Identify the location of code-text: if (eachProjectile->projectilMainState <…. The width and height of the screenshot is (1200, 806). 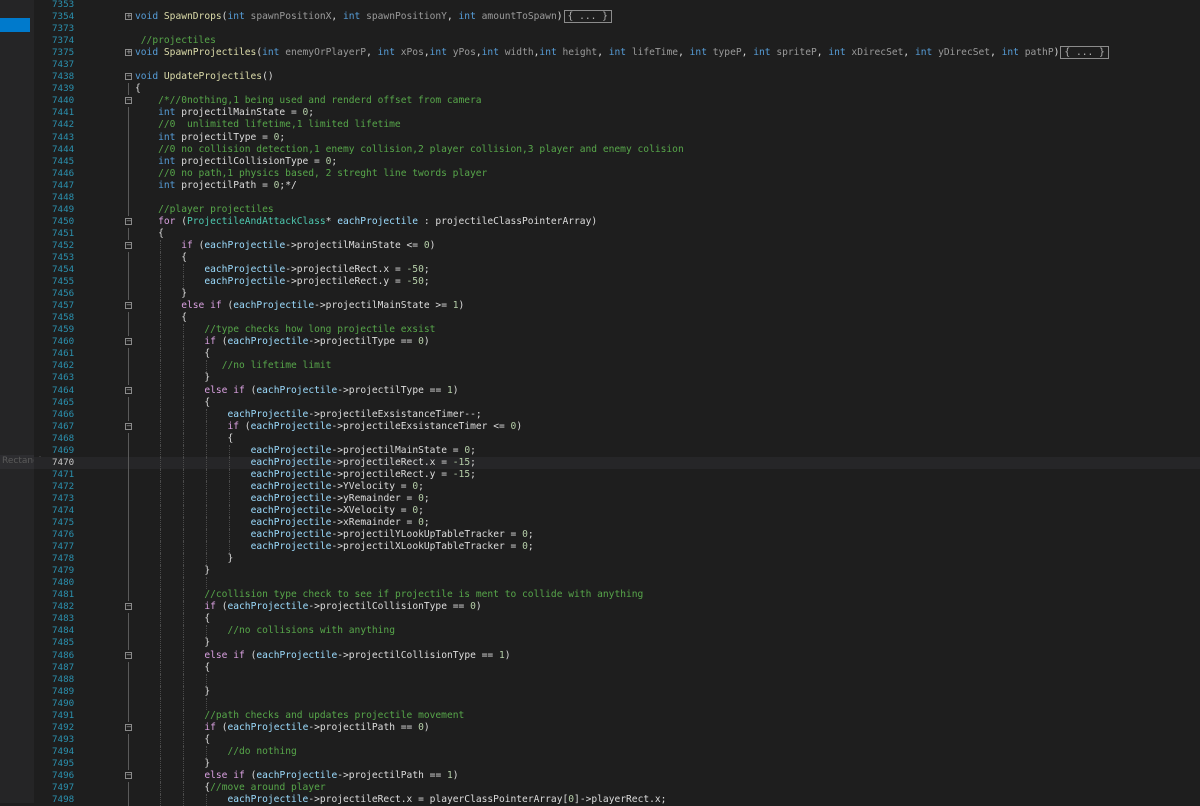
(308, 246).